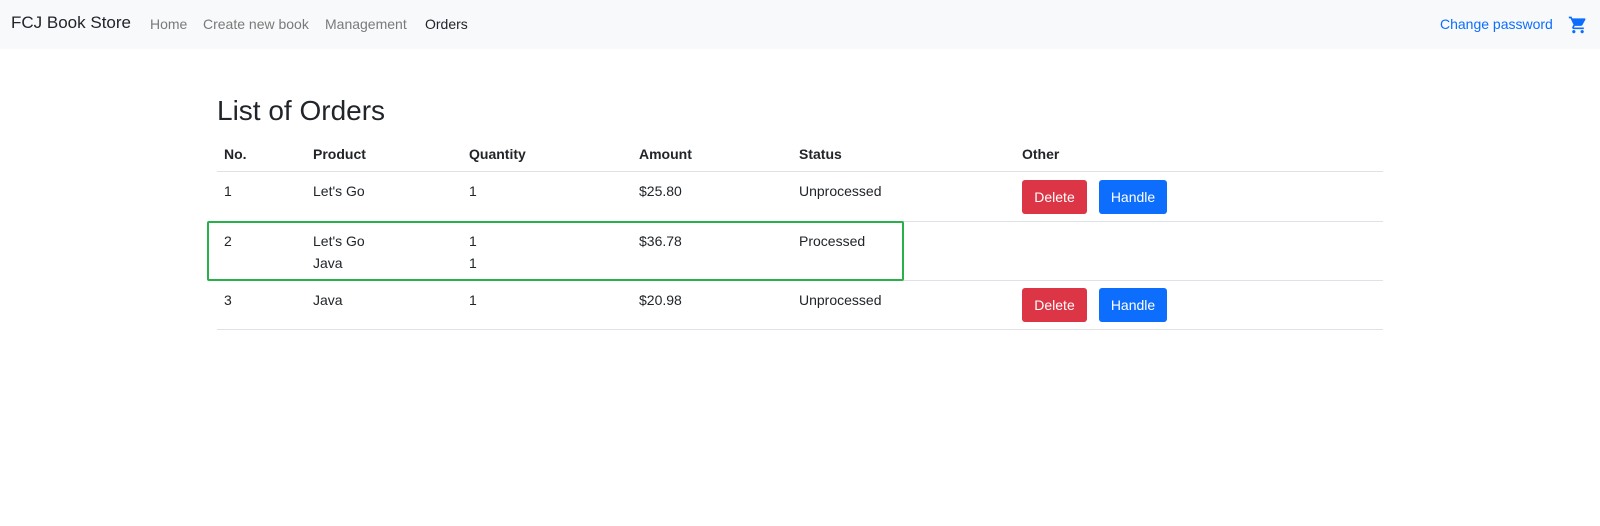 The width and height of the screenshot is (1600, 526). Describe the element at coordinates (228, 191) in the screenshot. I see `row-no: 1` at that location.